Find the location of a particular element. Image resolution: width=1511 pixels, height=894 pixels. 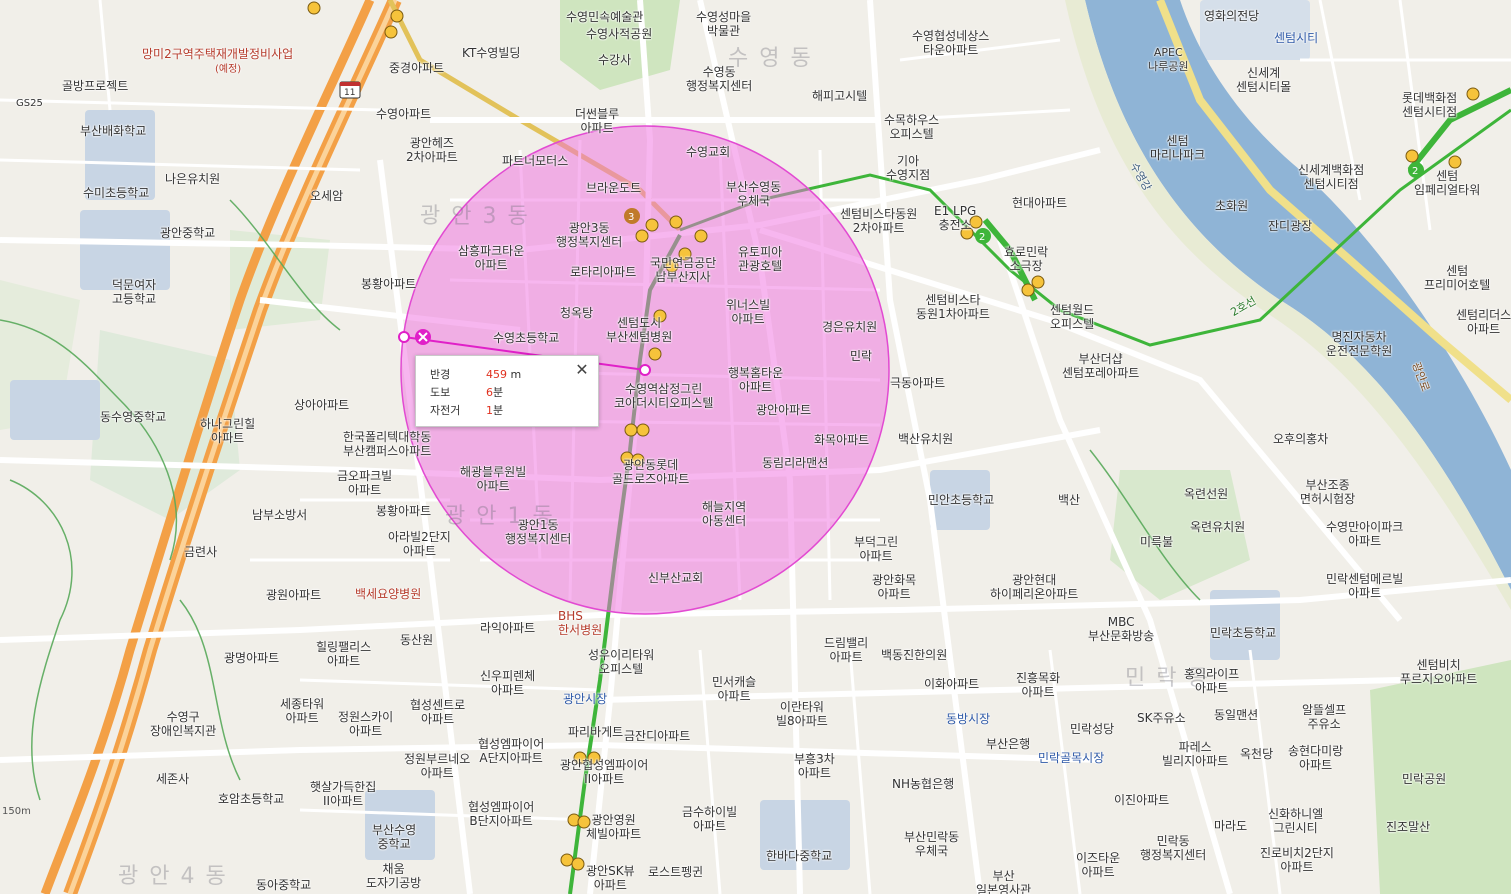

map-label: 수영아파트 is located at coordinates (403, 114).